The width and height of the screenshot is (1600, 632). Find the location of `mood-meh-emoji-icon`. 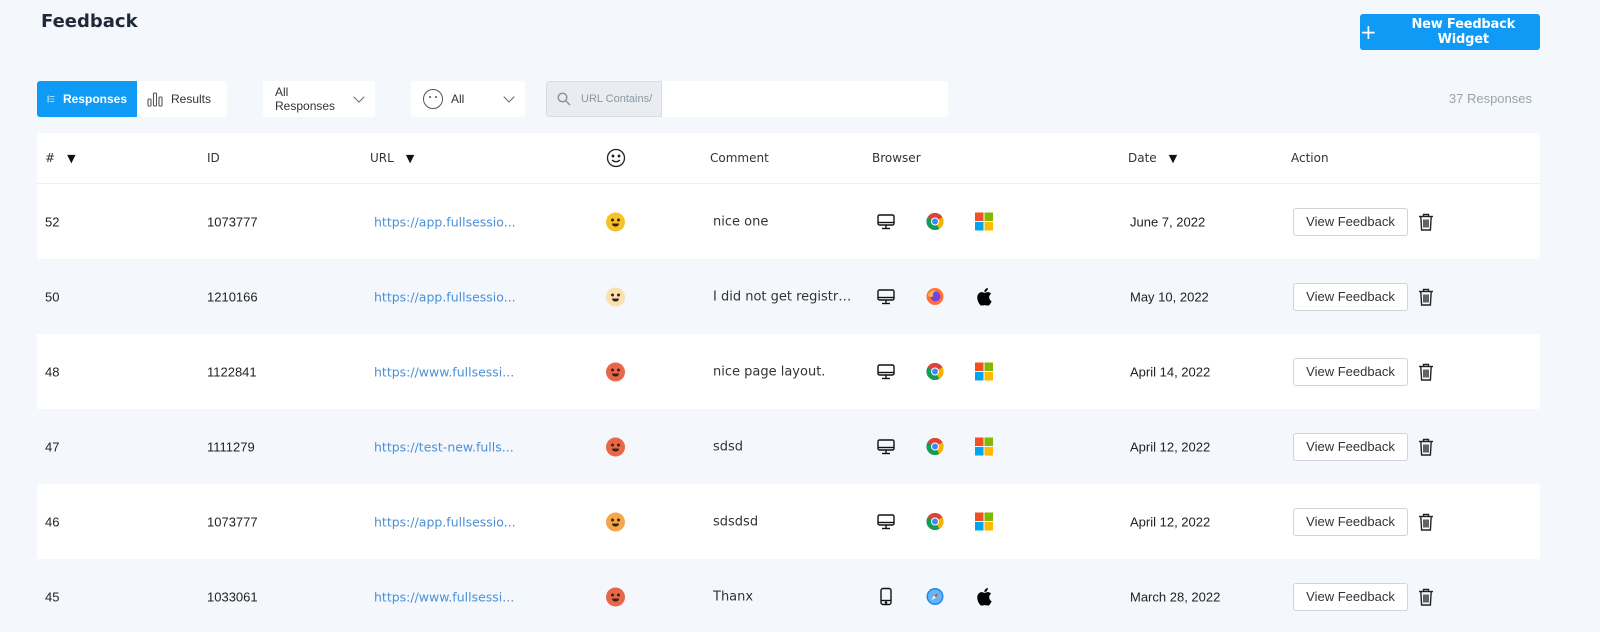

mood-meh-emoji-icon is located at coordinates (615, 521).